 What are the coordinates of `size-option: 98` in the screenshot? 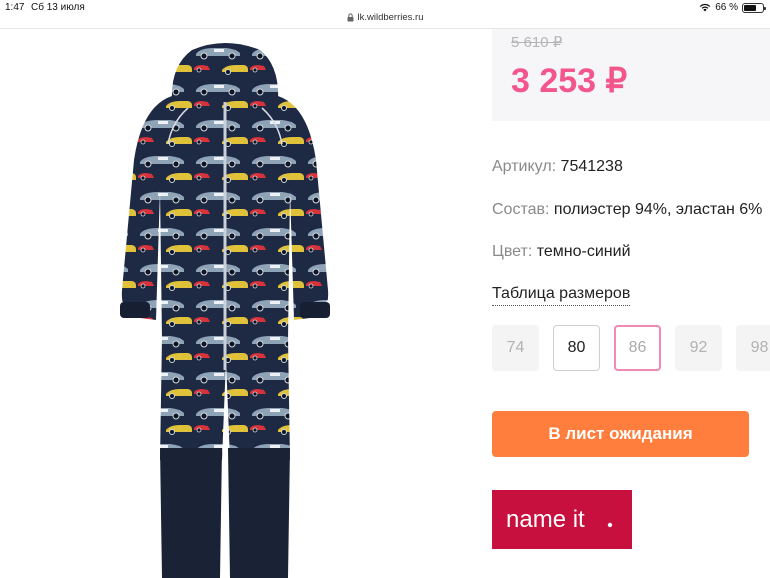 It's located at (753, 348).